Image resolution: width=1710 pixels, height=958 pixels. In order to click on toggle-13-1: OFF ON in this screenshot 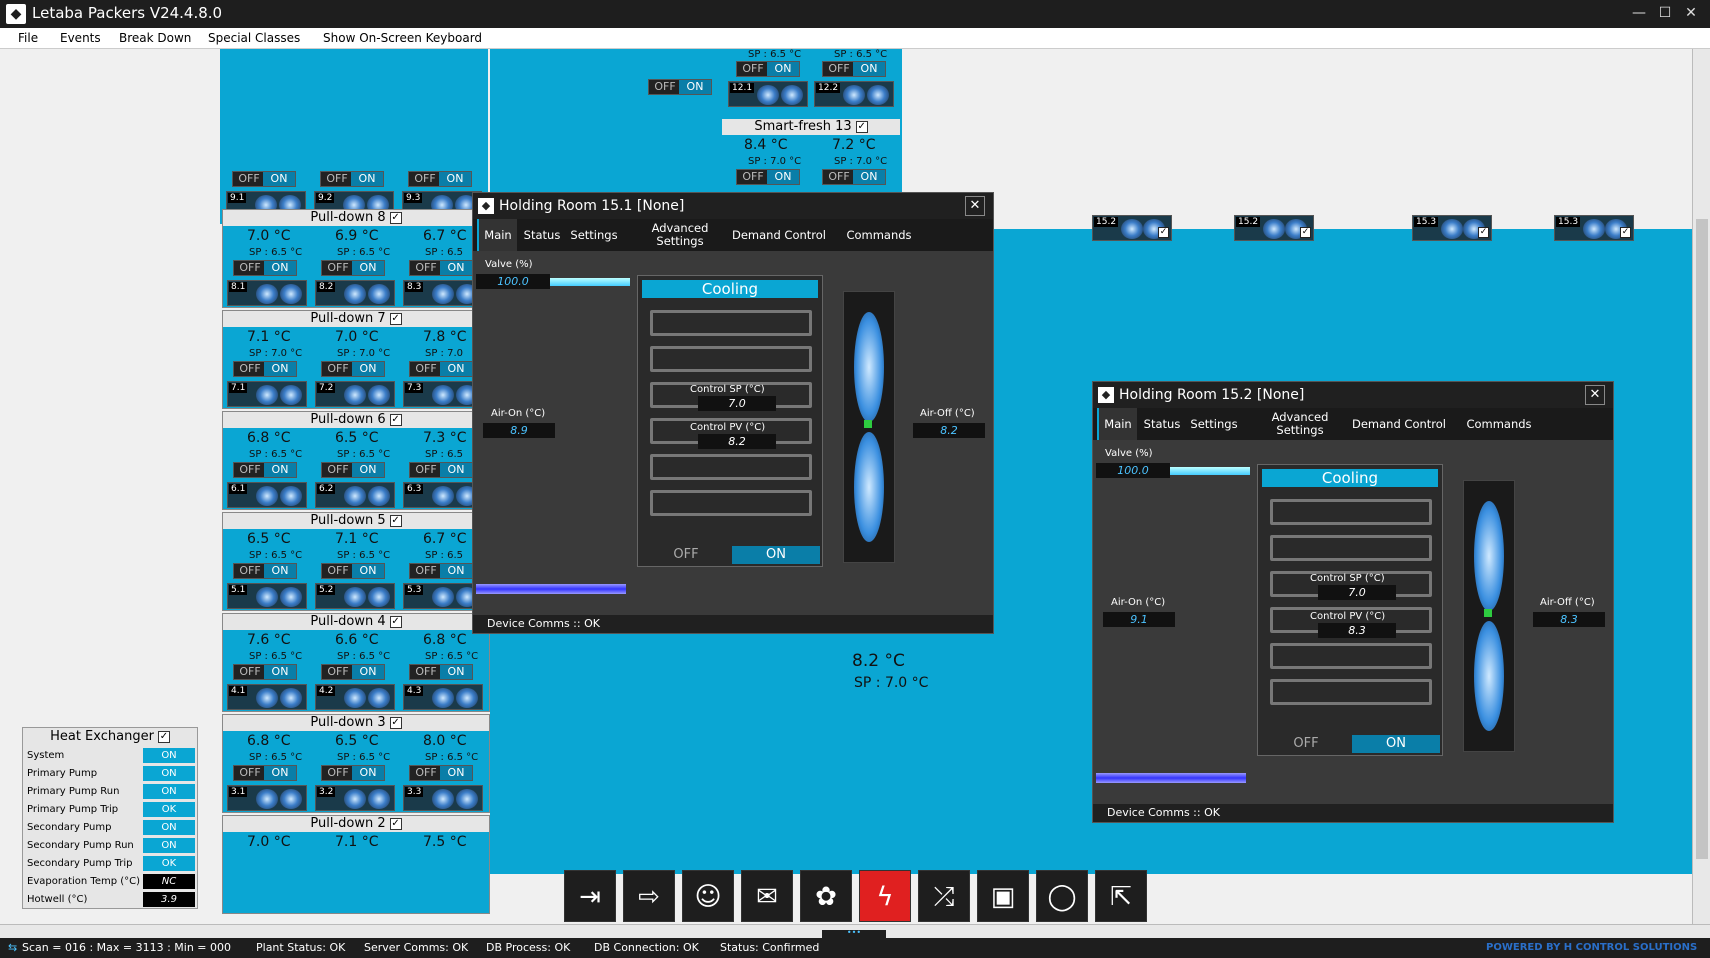, I will do `click(768, 177)`.